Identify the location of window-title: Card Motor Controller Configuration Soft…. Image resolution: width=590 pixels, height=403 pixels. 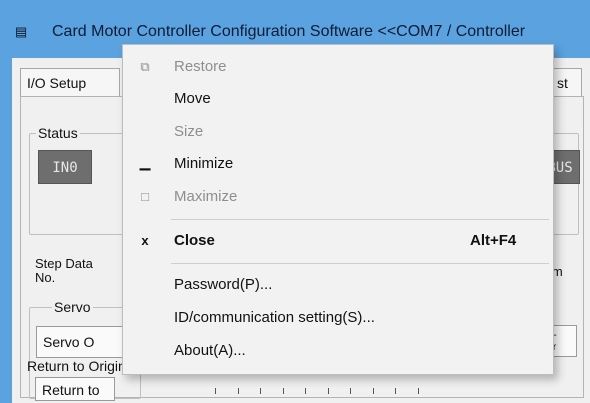
(289, 31).